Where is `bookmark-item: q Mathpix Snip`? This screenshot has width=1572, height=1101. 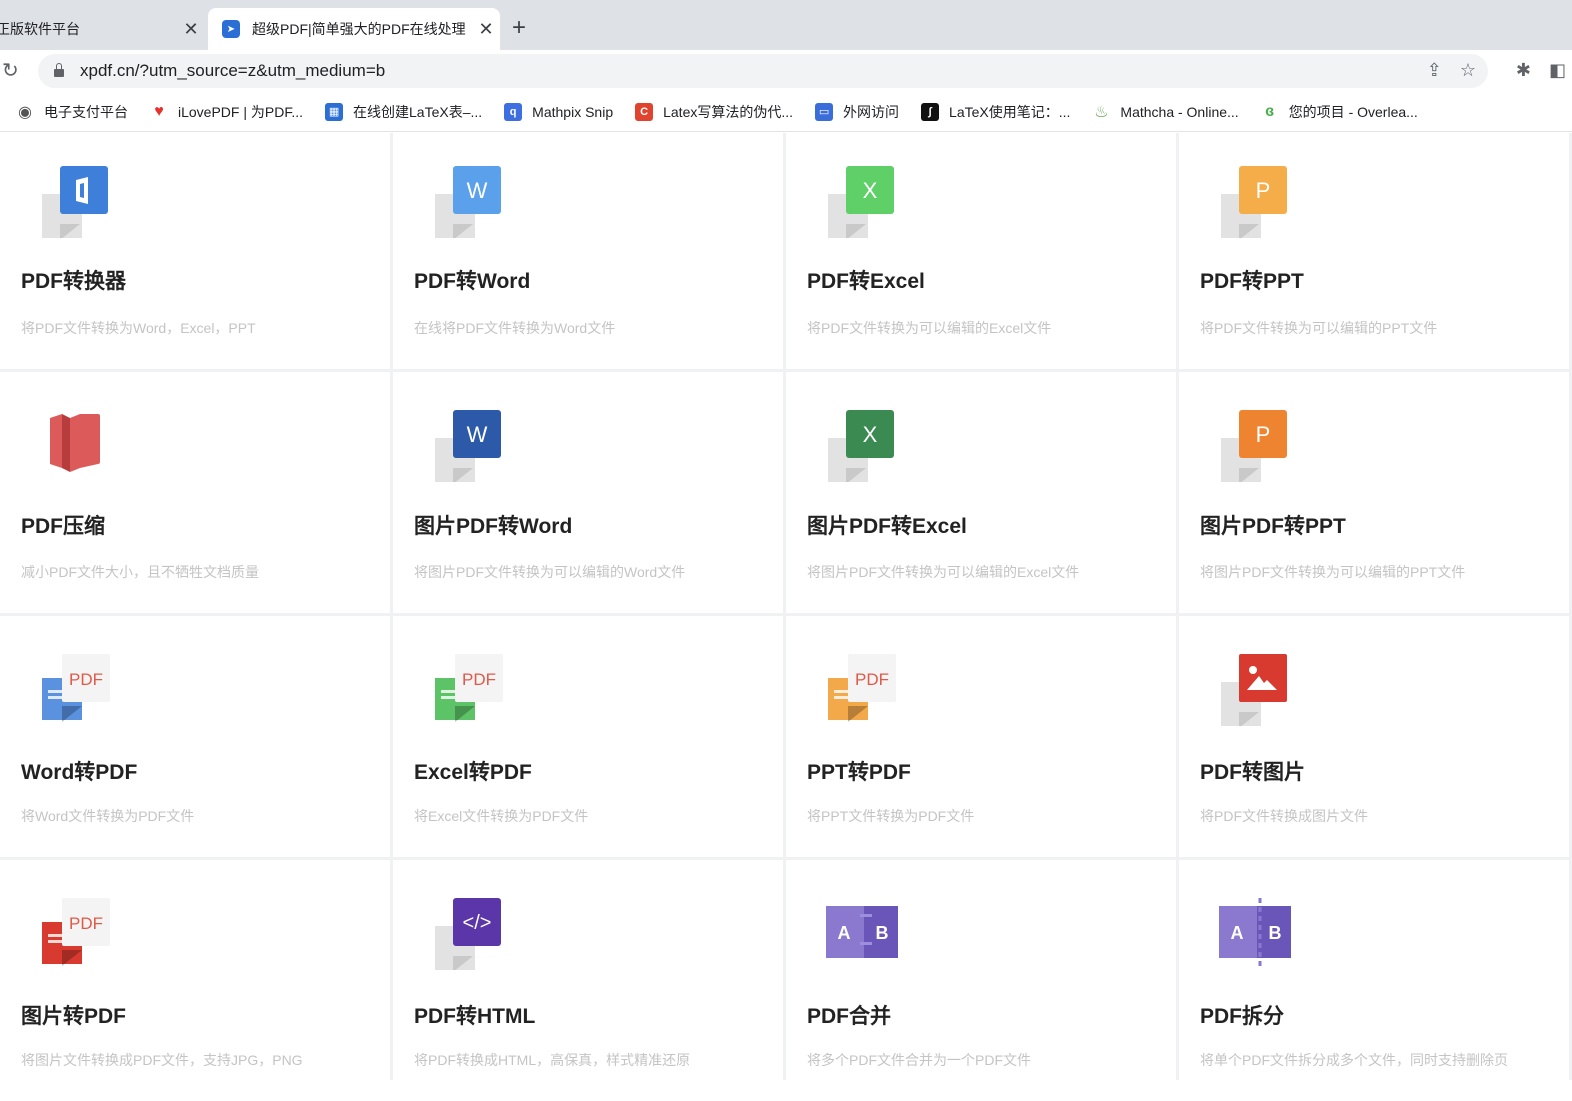 bookmark-item: q Mathpix Snip is located at coordinates (559, 111).